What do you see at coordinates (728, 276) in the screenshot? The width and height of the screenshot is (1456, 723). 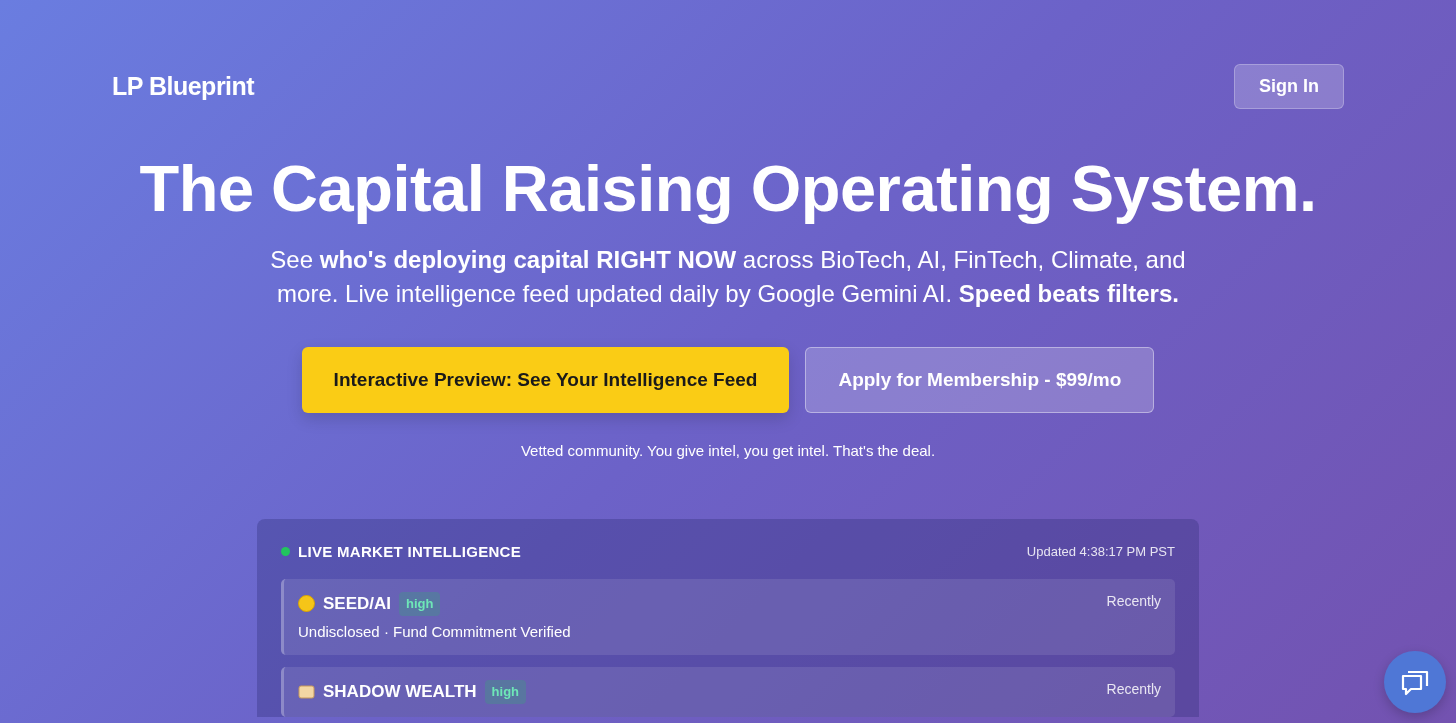 I see `hero-subtitle: See who's deploying capital RIGHT NOW across BioTech, AI, FinTech, Climate, and more. Live intelligence feed updated daily by Google Gemini AI. Speed beats filters.` at bounding box center [728, 276].